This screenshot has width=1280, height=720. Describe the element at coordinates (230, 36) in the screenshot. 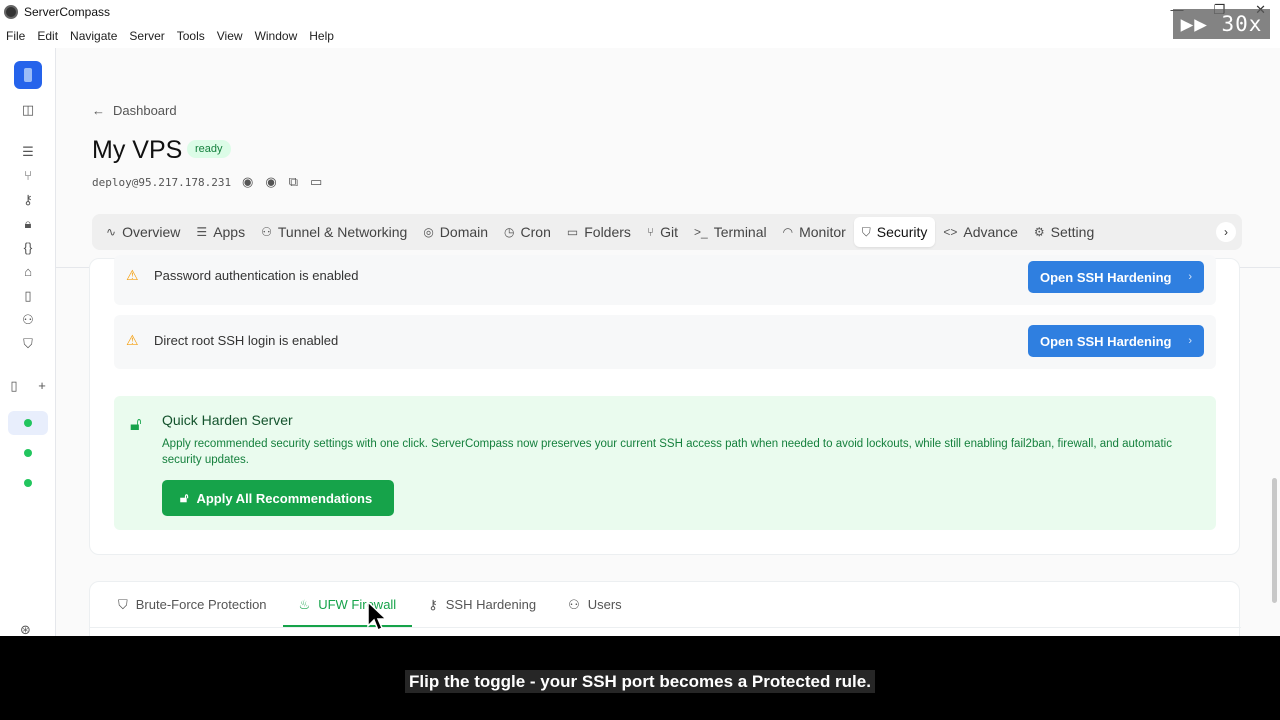

I see `menu-view: View` at that location.